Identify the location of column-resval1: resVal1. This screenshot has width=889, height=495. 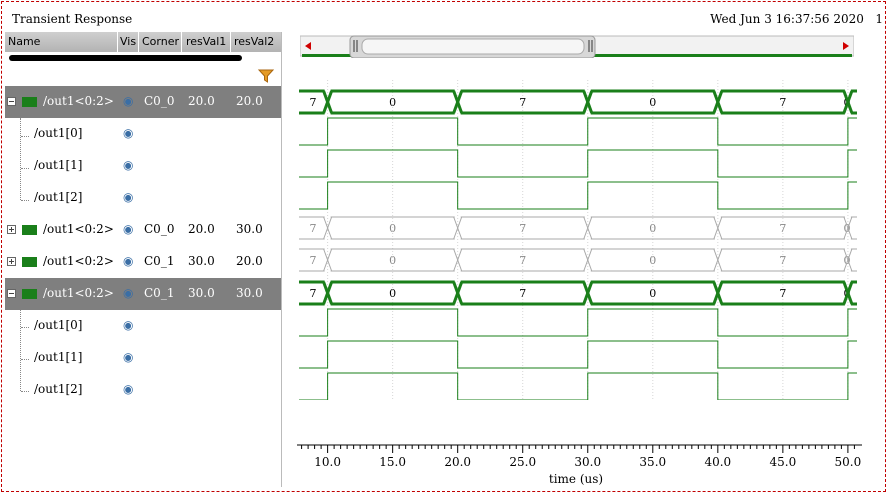
(206, 41).